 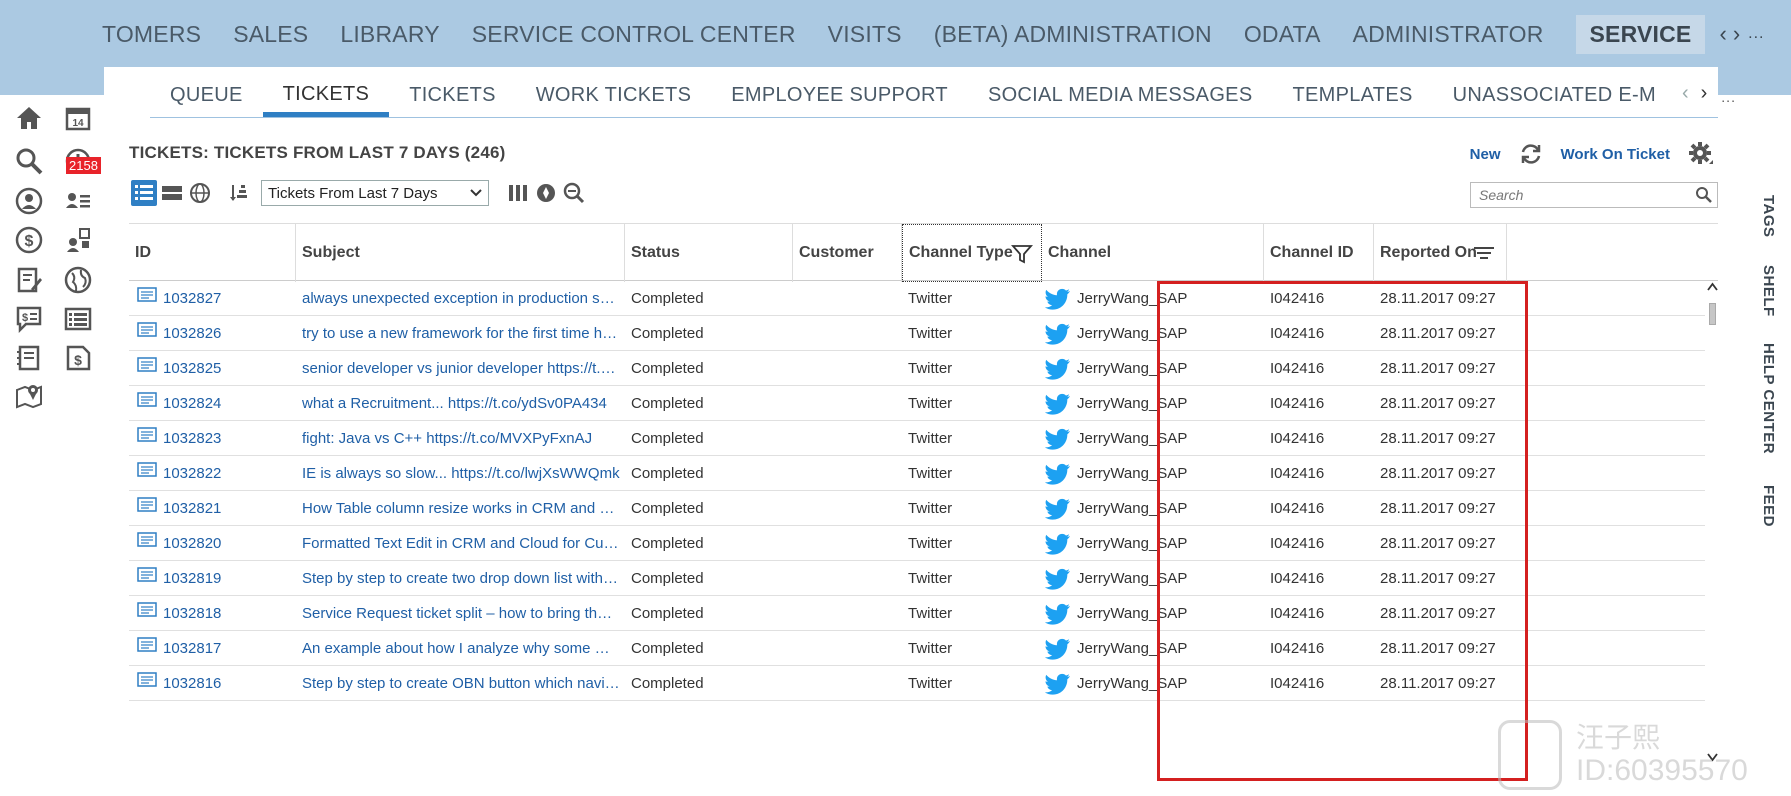 What do you see at coordinates (1768, 216) in the screenshot?
I see `side-tab-tags: TAGS` at bounding box center [1768, 216].